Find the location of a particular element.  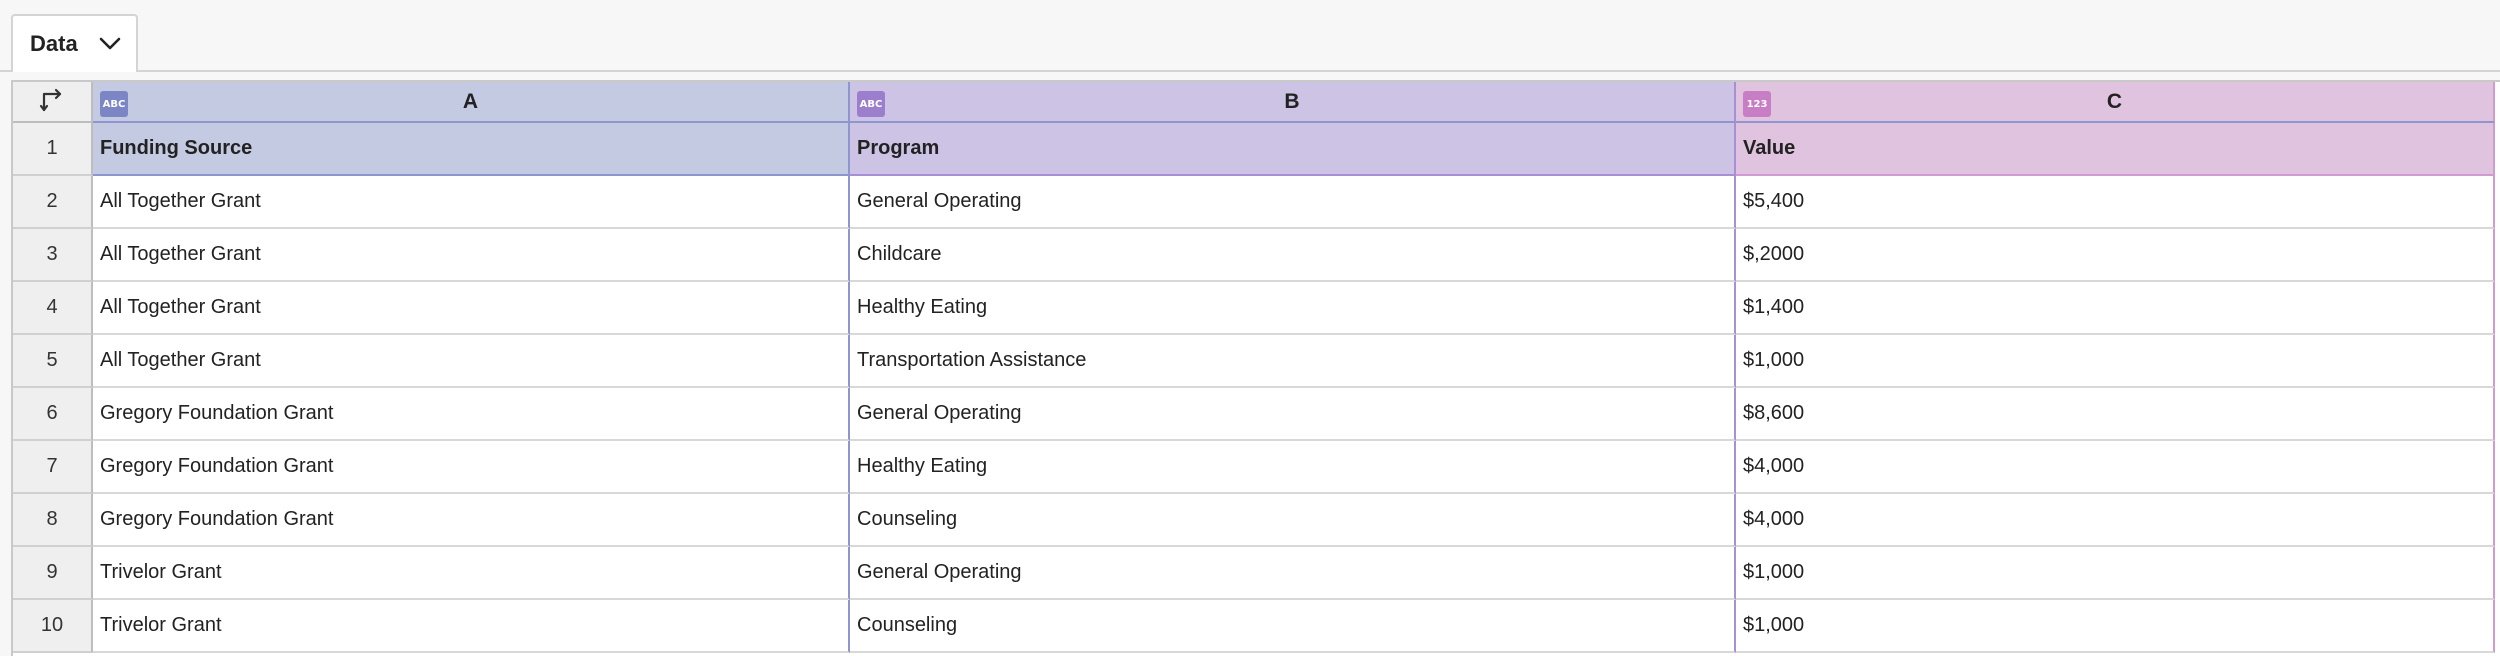

table-cell: $5,400 is located at coordinates (2115, 202).